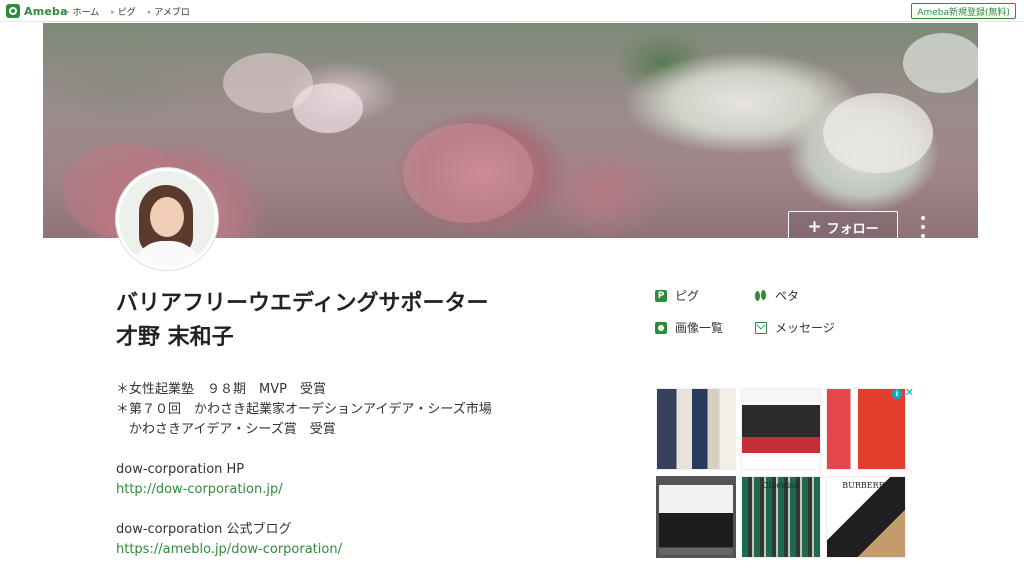  I want to click on pigg-icon: P, so click(661, 295).